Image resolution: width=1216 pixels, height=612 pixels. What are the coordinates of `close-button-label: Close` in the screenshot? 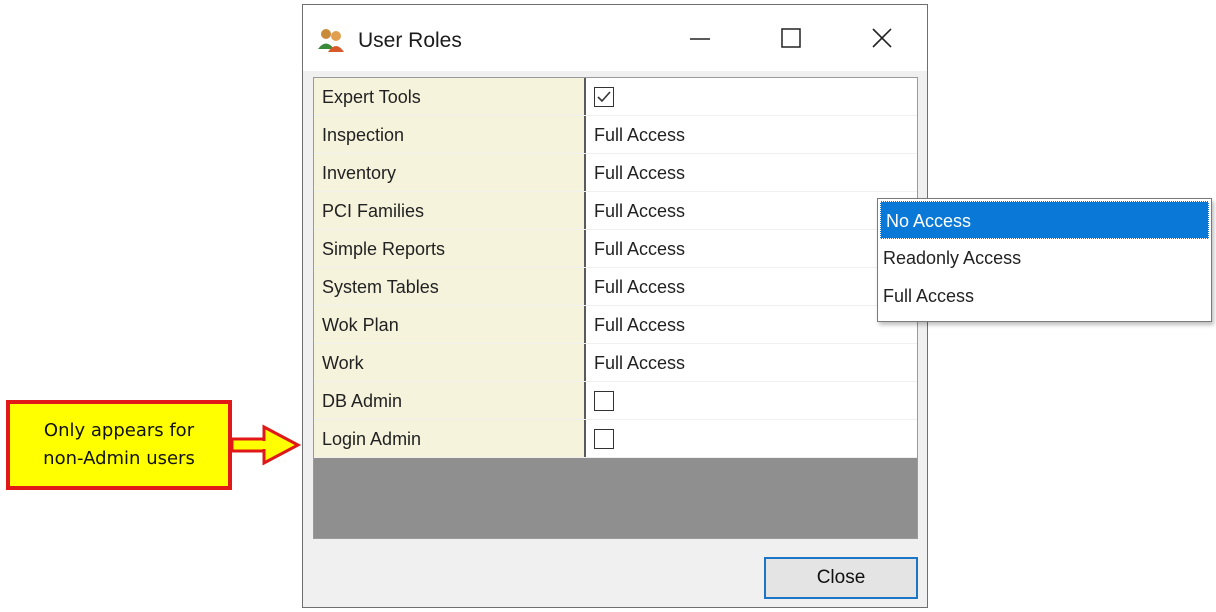 It's located at (841, 577).